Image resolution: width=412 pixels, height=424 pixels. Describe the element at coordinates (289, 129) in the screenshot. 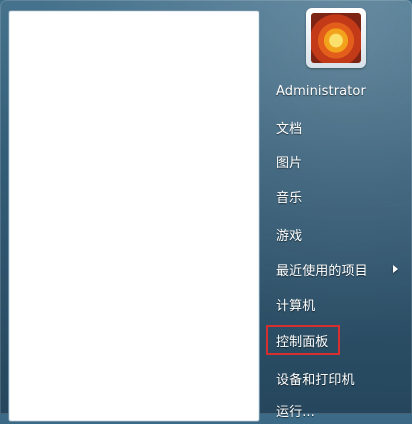

I see `documents-label: 文档` at that location.